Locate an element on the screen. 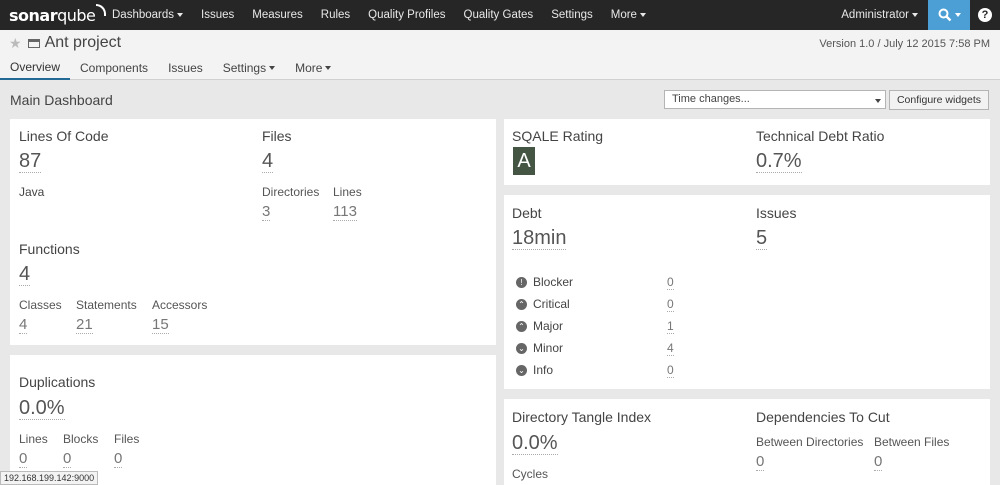 The height and width of the screenshot is (485, 1000). severity-row-critical: ⌃ Critical 0 is located at coordinates (596, 304).